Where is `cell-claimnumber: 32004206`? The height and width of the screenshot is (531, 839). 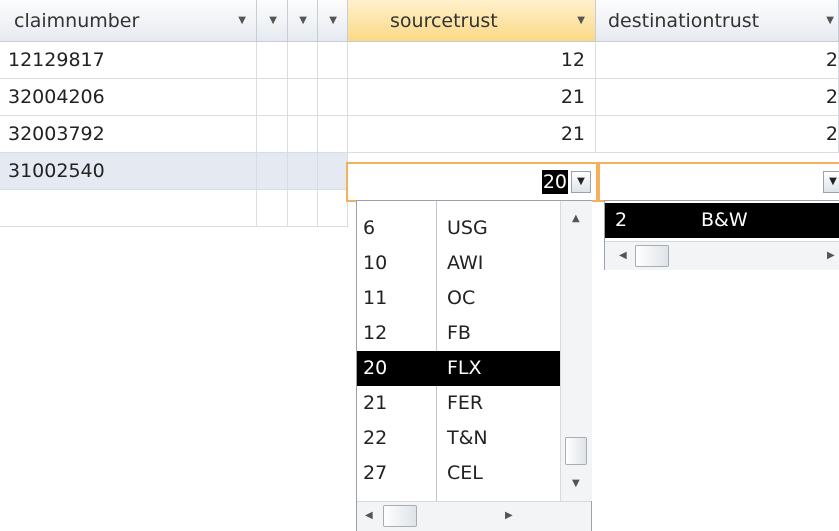
cell-claimnumber: 32004206 is located at coordinates (128, 97).